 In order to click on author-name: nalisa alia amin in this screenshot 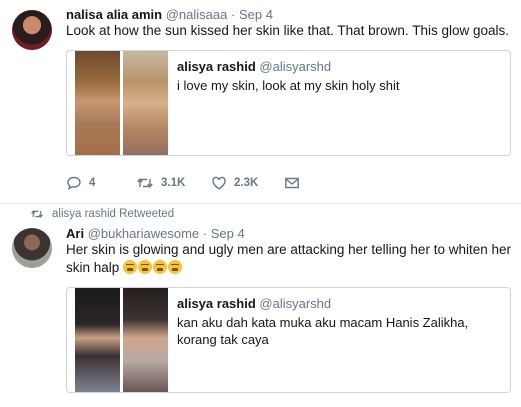, I will do `click(114, 14)`.